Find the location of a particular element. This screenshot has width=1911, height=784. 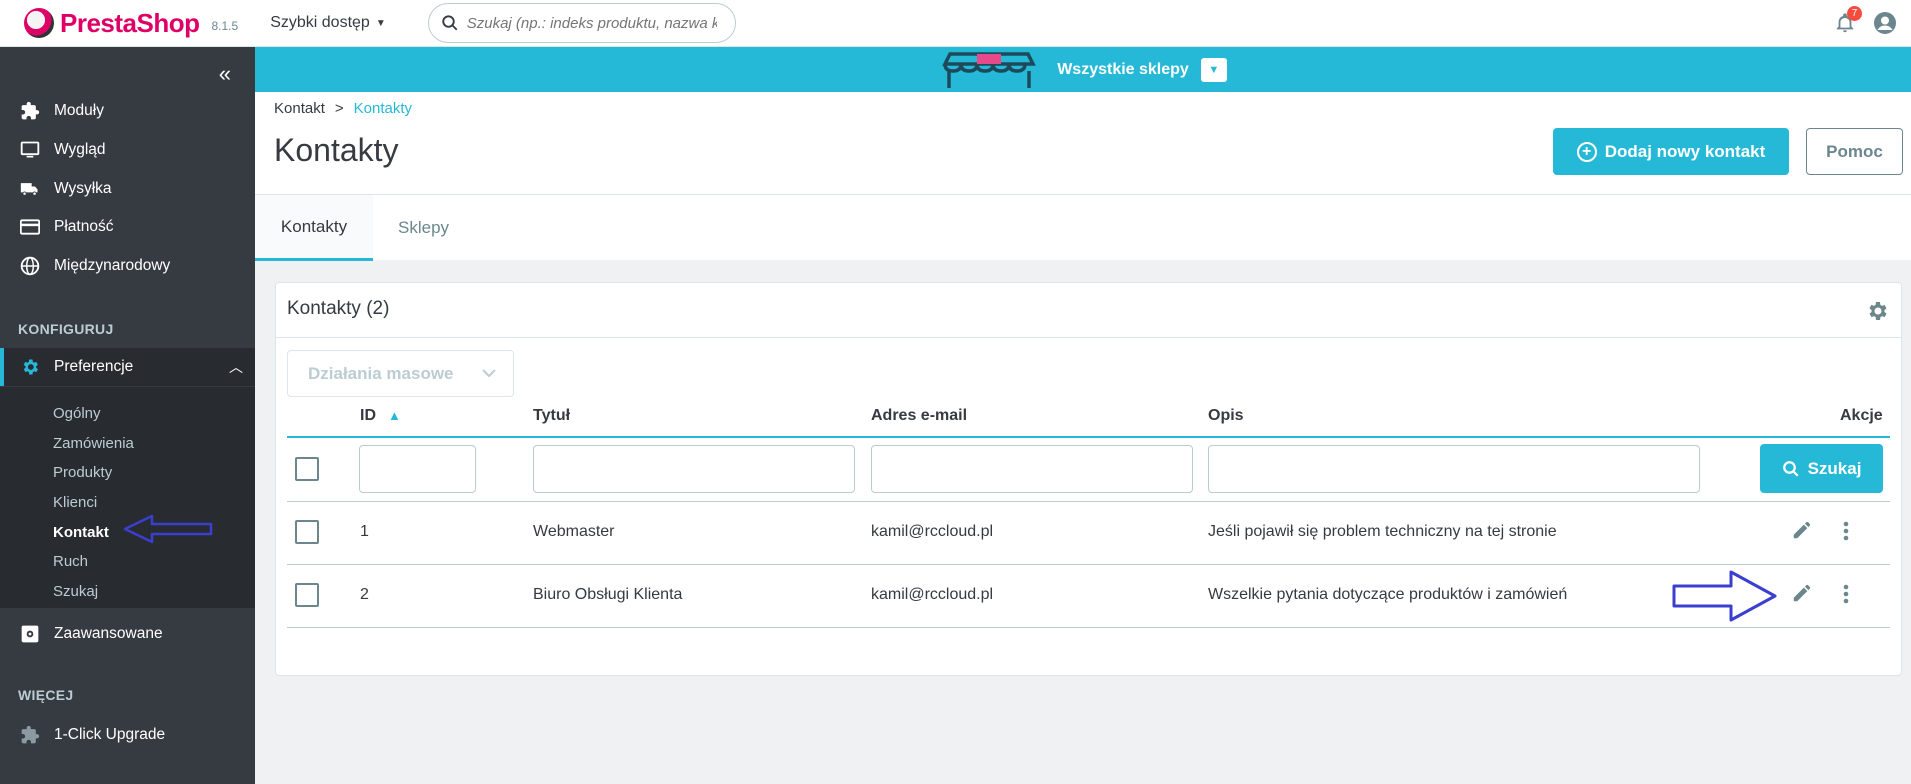

submenu-item-customers: Klienci is located at coordinates (75, 502).